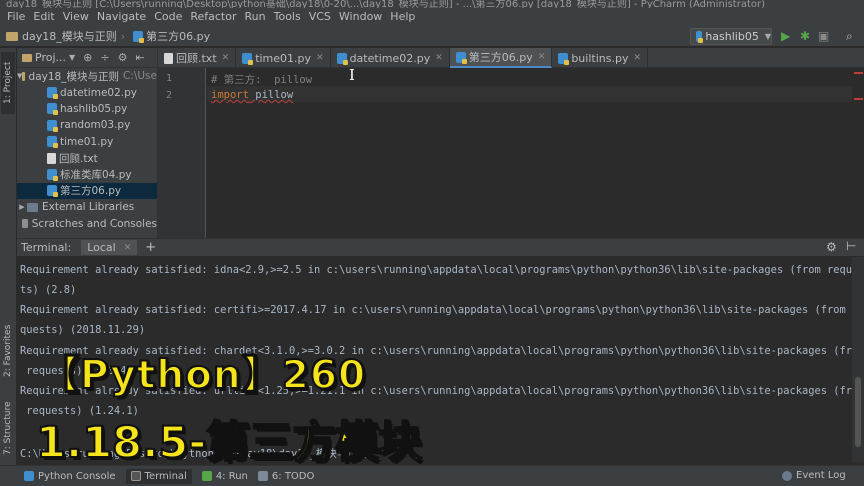 The width and height of the screenshot is (864, 486). I want to click on tree-root-folder: ▼ day18_模块与正则 C:\Use, so click(87, 76).